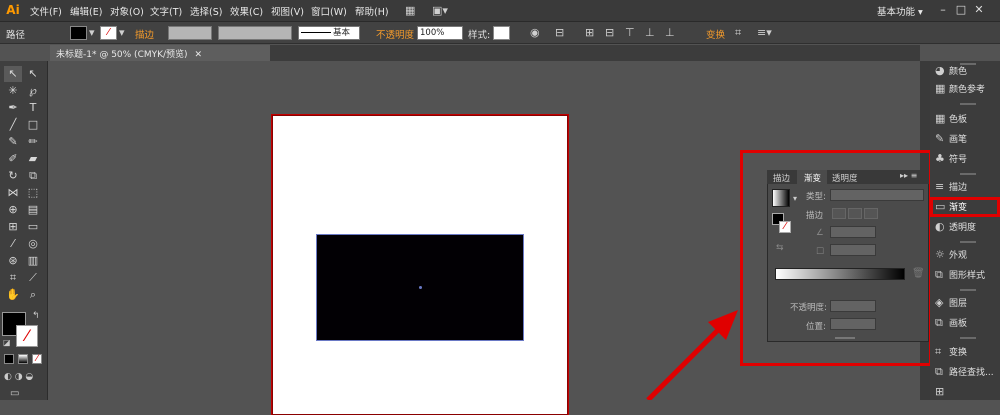  I want to click on brush-definition-dropdown: 基本, so click(329, 33).